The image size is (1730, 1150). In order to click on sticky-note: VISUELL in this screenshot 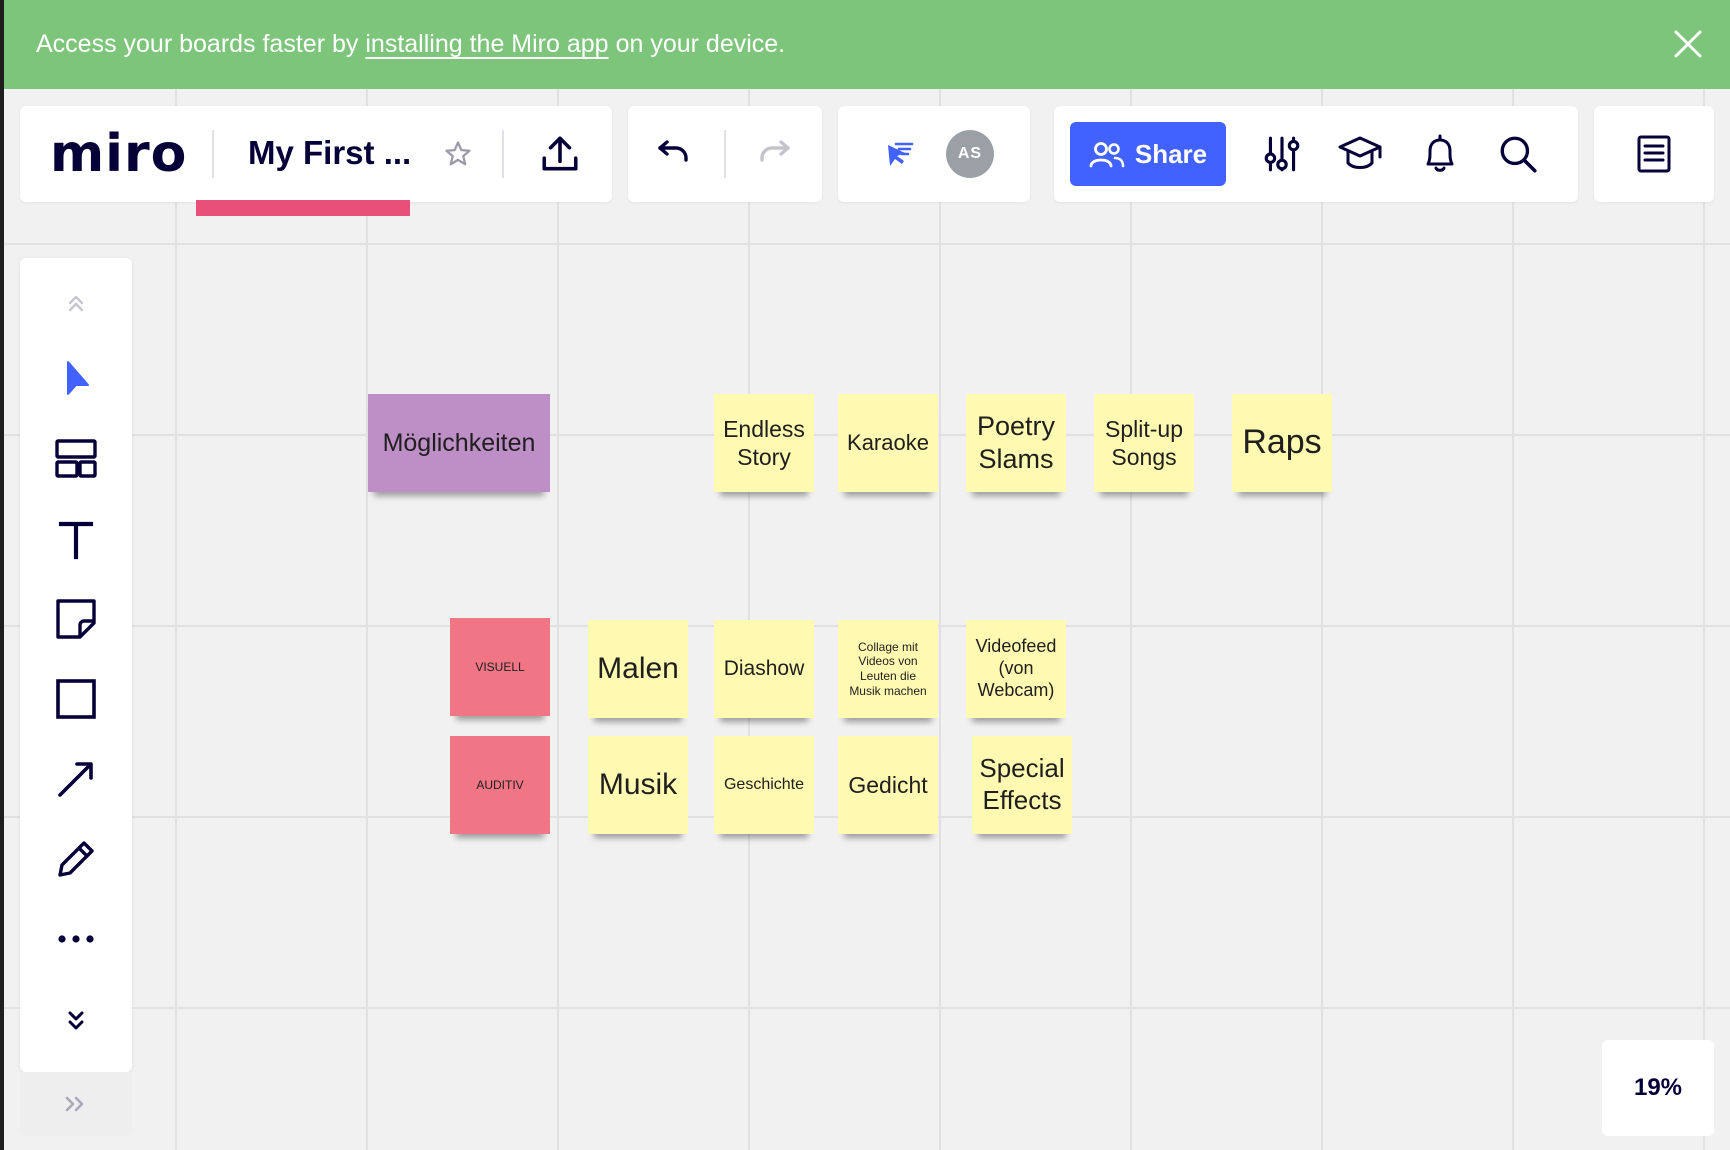, I will do `click(500, 667)`.